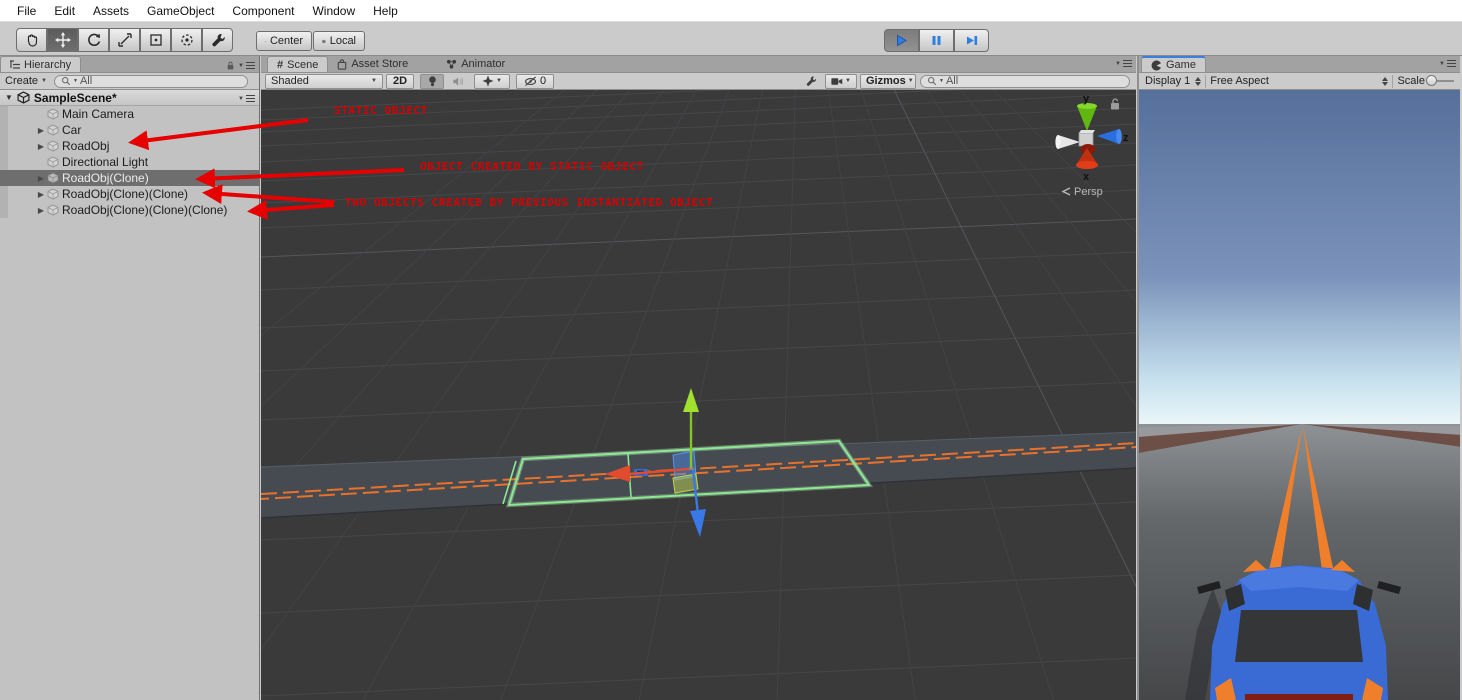 The width and height of the screenshot is (1462, 700). Describe the element at coordinates (284, 41) in the screenshot. I see `pivot-mode-button: Center` at that location.